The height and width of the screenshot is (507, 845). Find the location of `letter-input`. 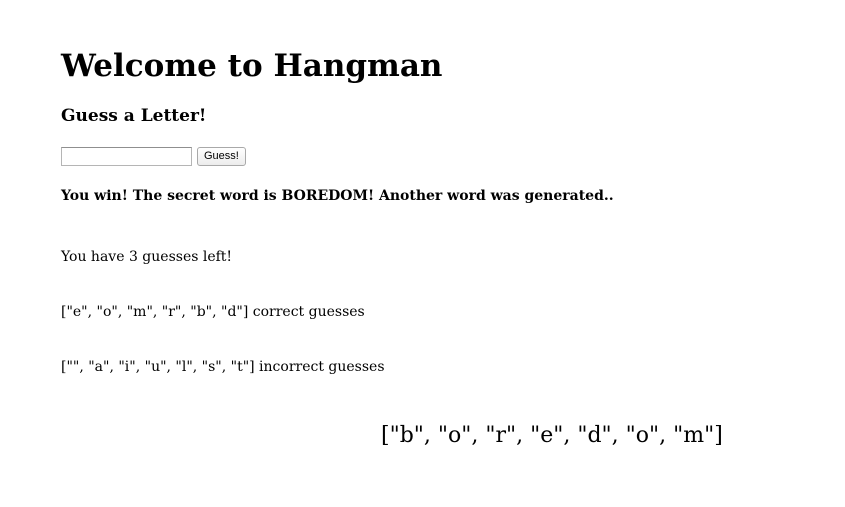

letter-input is located at coordinates (126, 156).